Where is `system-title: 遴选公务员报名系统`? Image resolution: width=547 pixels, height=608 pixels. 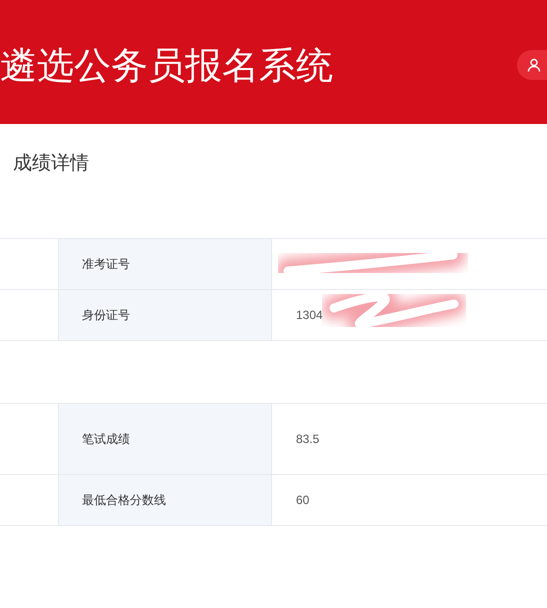 system-title: 遴选公务员报名系统 is located at coordinates (166, 65).